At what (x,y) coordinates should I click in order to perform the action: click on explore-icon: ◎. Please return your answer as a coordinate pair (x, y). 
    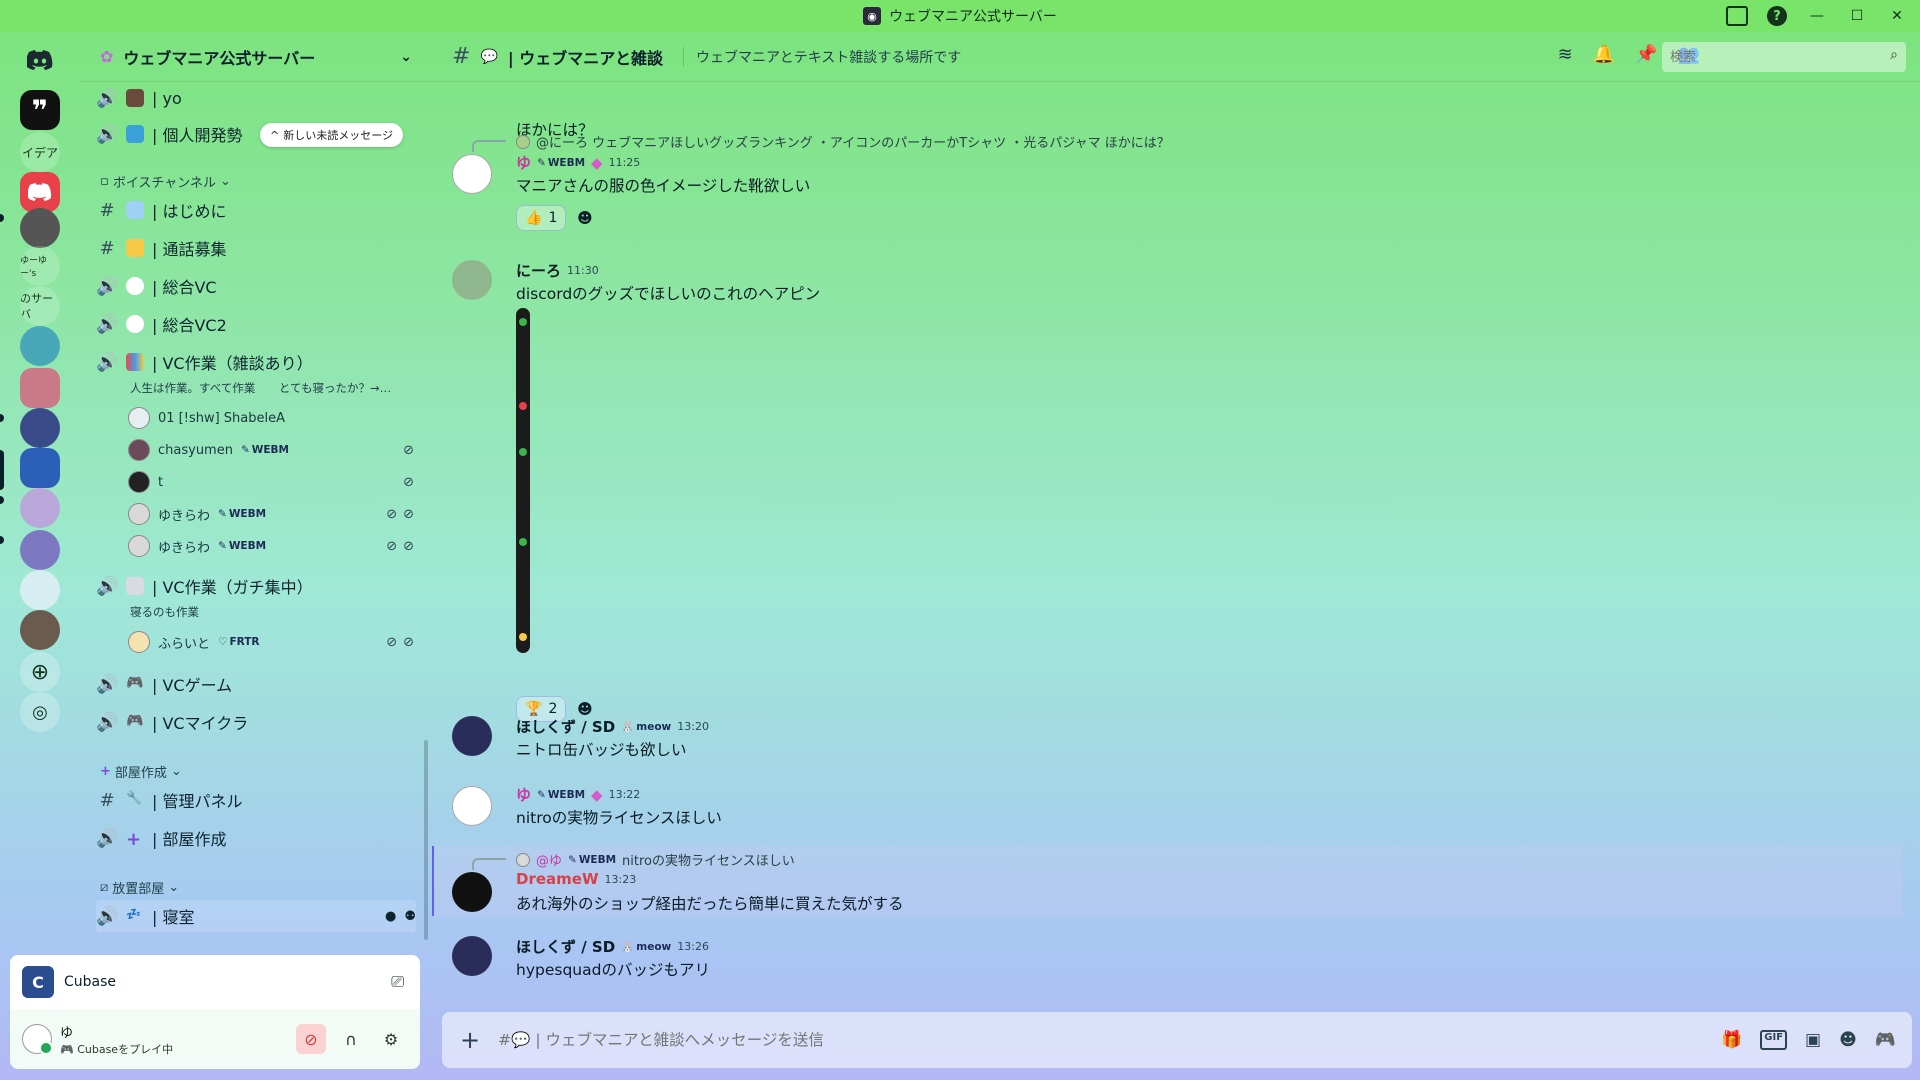
    Looking at the image, I should click on (40, 712).